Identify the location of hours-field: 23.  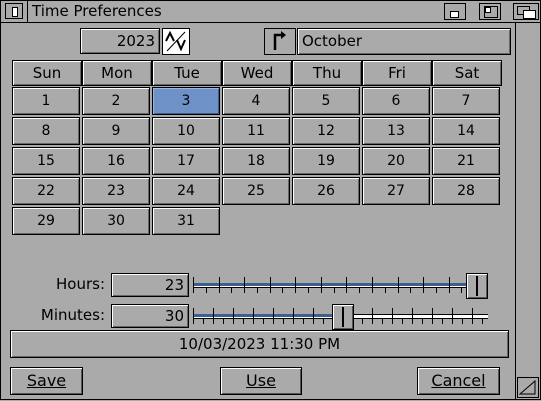
(150, 285).